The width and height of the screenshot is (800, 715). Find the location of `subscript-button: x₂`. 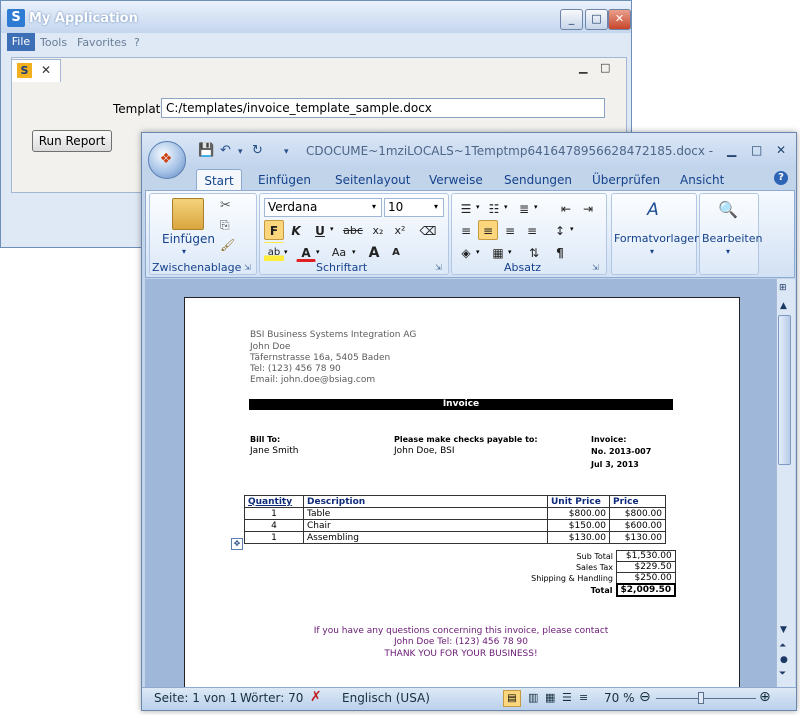

subscript-button: x₂ is located at coordinates (378, 230).